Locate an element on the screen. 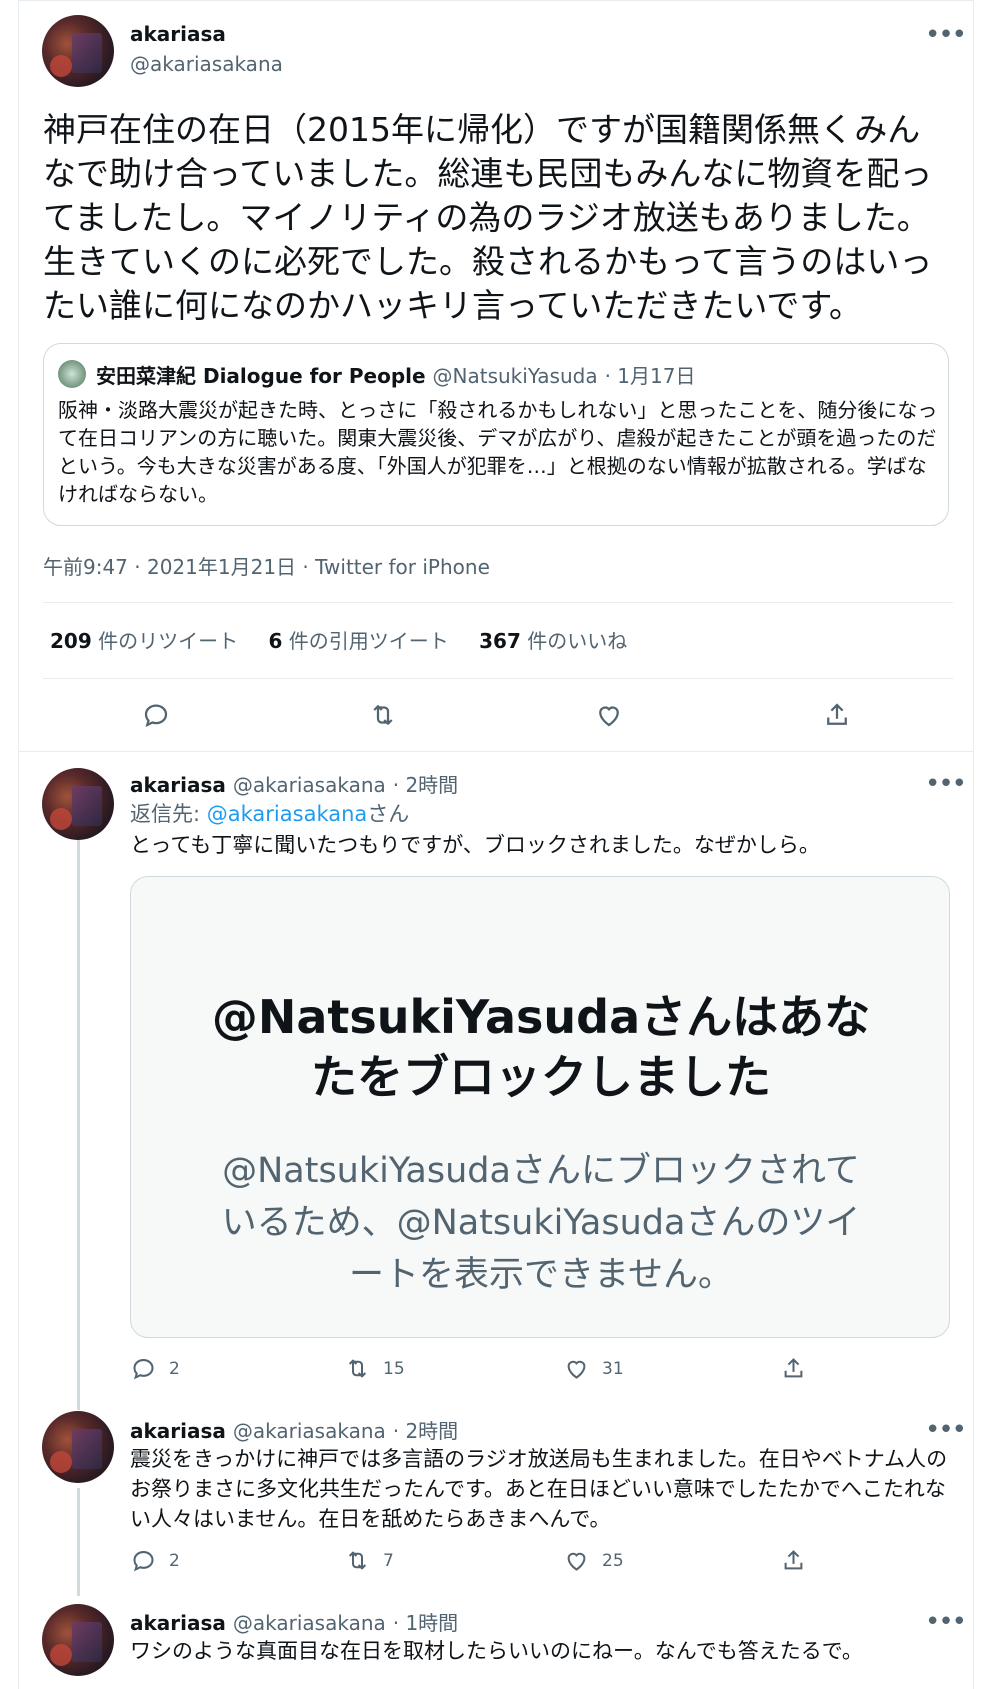 The height and width of the screenshot is (1689, 995). tweet-text: ワシのような真面目な在日を取材したらいいのにねー。なんでも答えたるで。 is located at coordinates (496, 1651).